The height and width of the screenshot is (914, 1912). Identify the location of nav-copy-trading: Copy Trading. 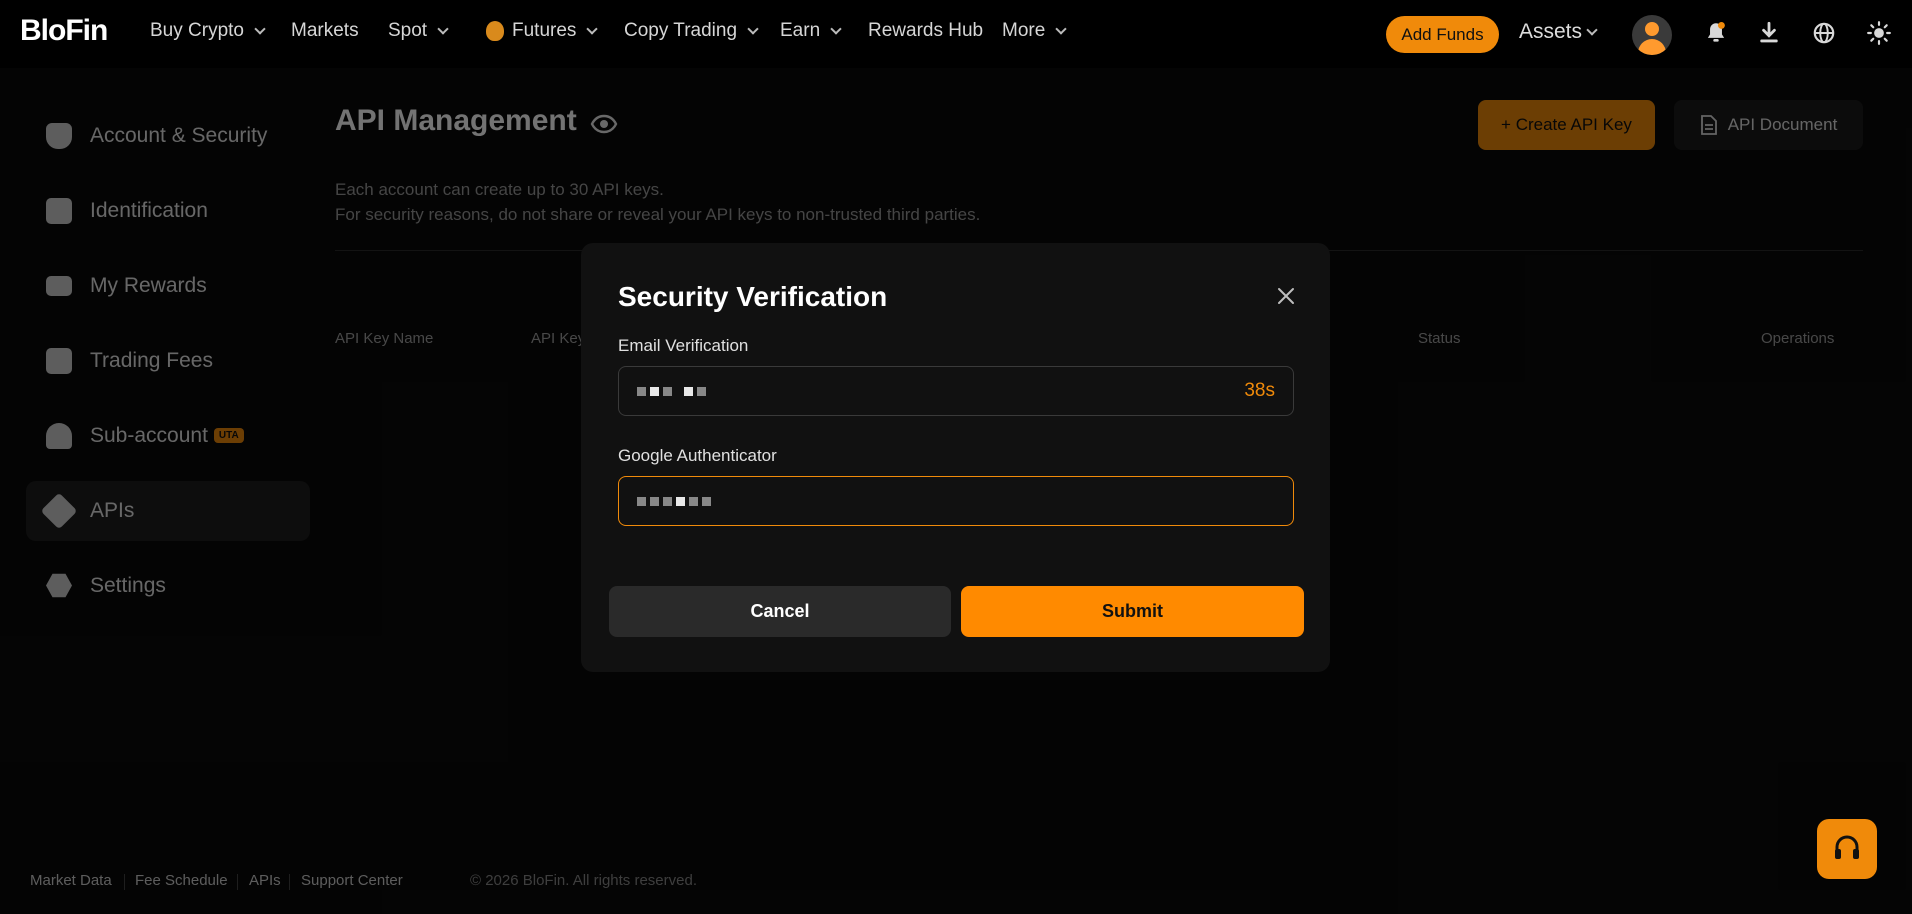
(691, 31).